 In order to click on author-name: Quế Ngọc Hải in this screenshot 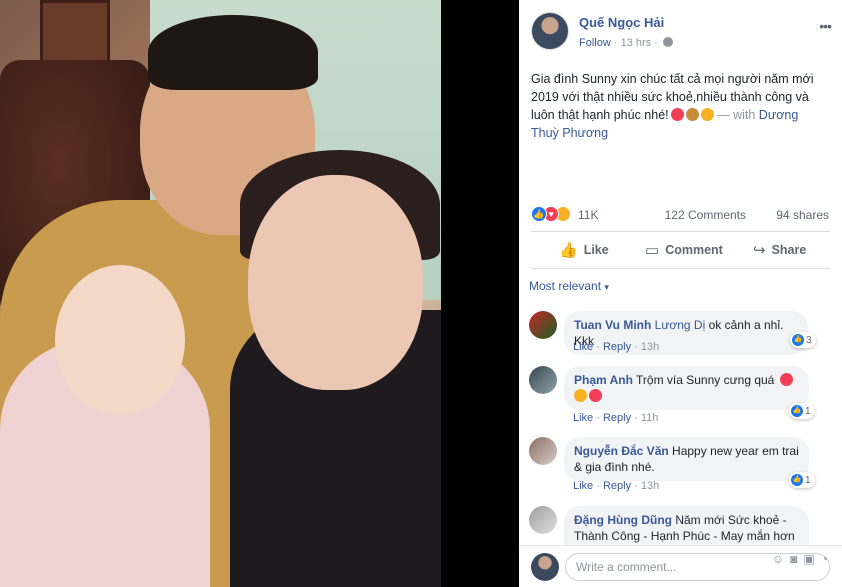, I will do `click(621, 22)`.